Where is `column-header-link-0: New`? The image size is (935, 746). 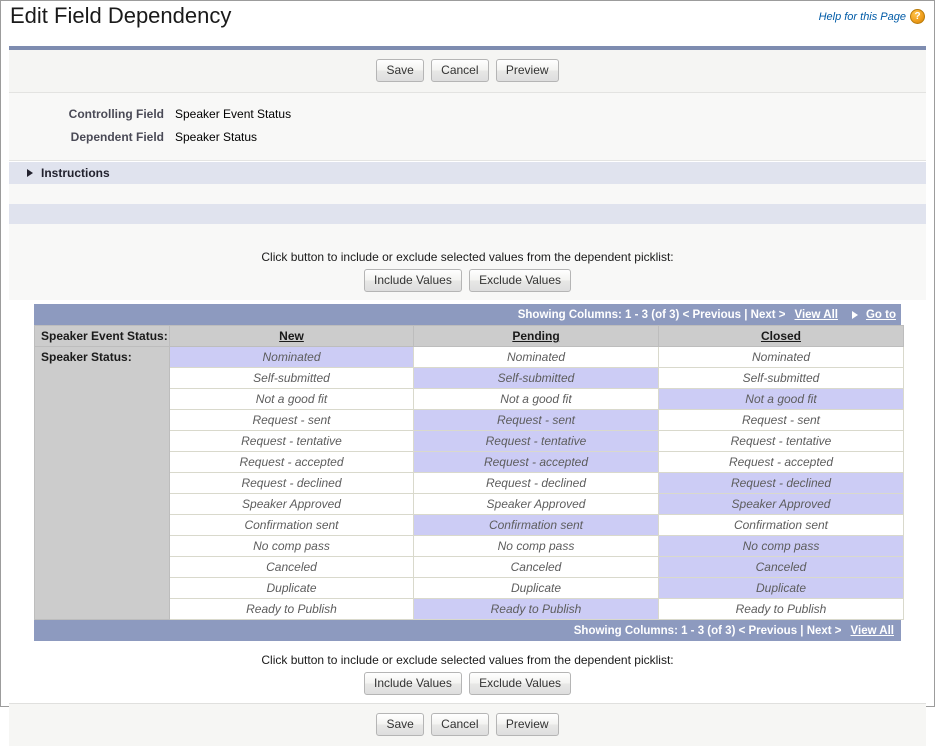 column-header-link-0: New is located at coordinates (291, 336).